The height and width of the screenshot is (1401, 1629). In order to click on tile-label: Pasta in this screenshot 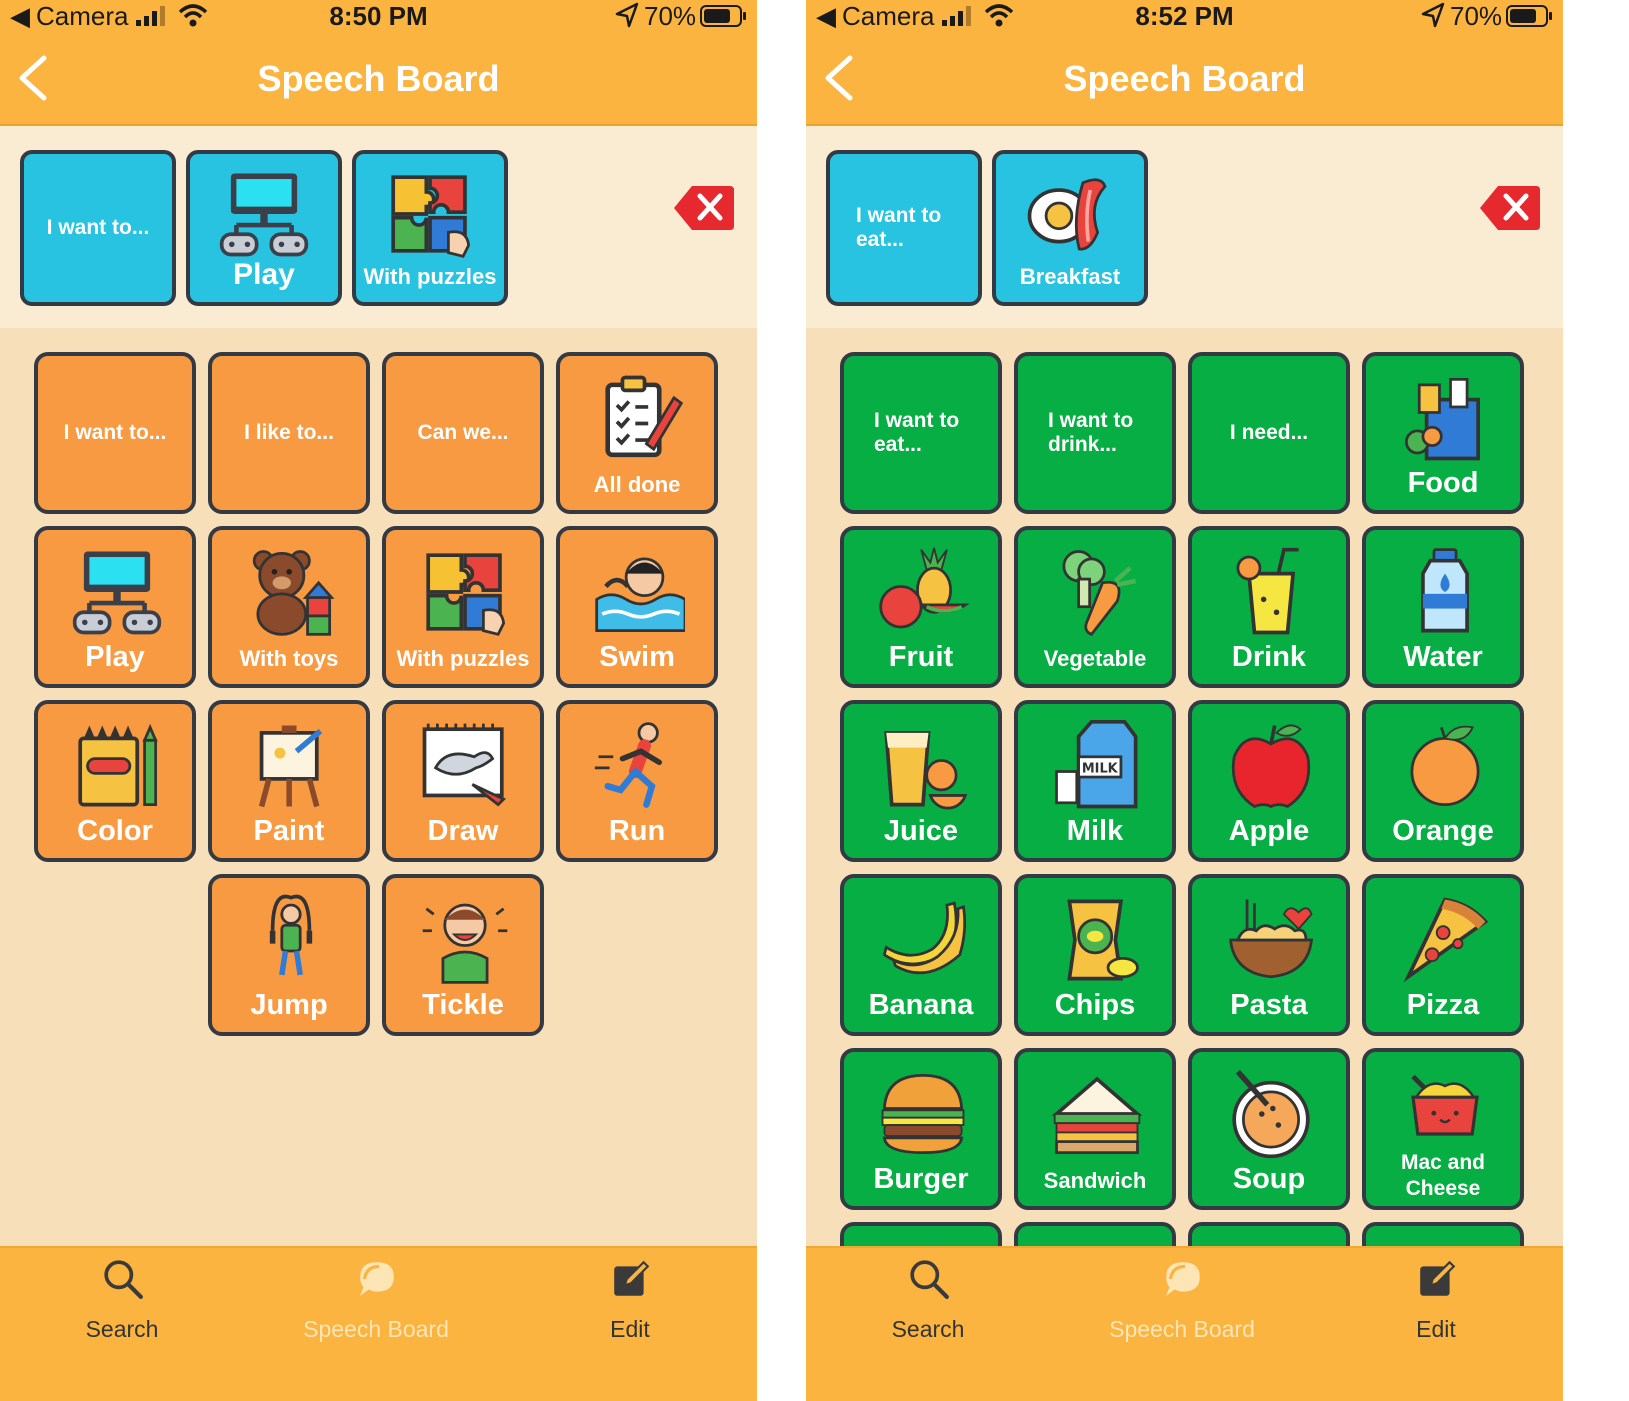, I will do `click(1269, 1005)`.